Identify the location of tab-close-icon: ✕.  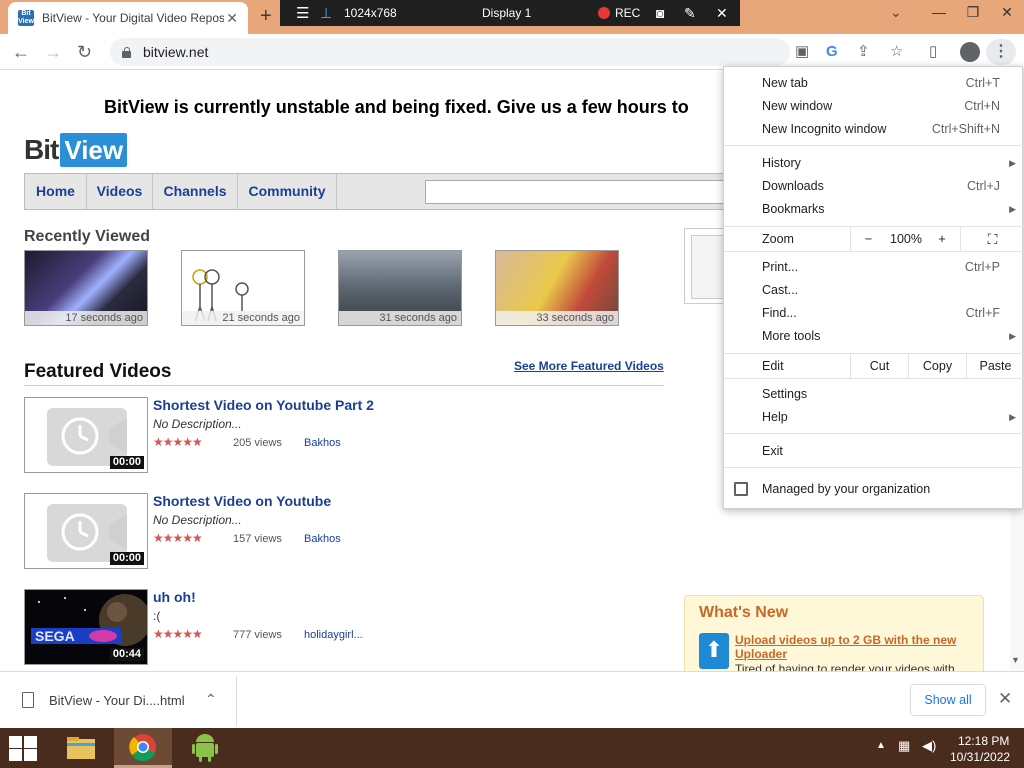
(232, 18).